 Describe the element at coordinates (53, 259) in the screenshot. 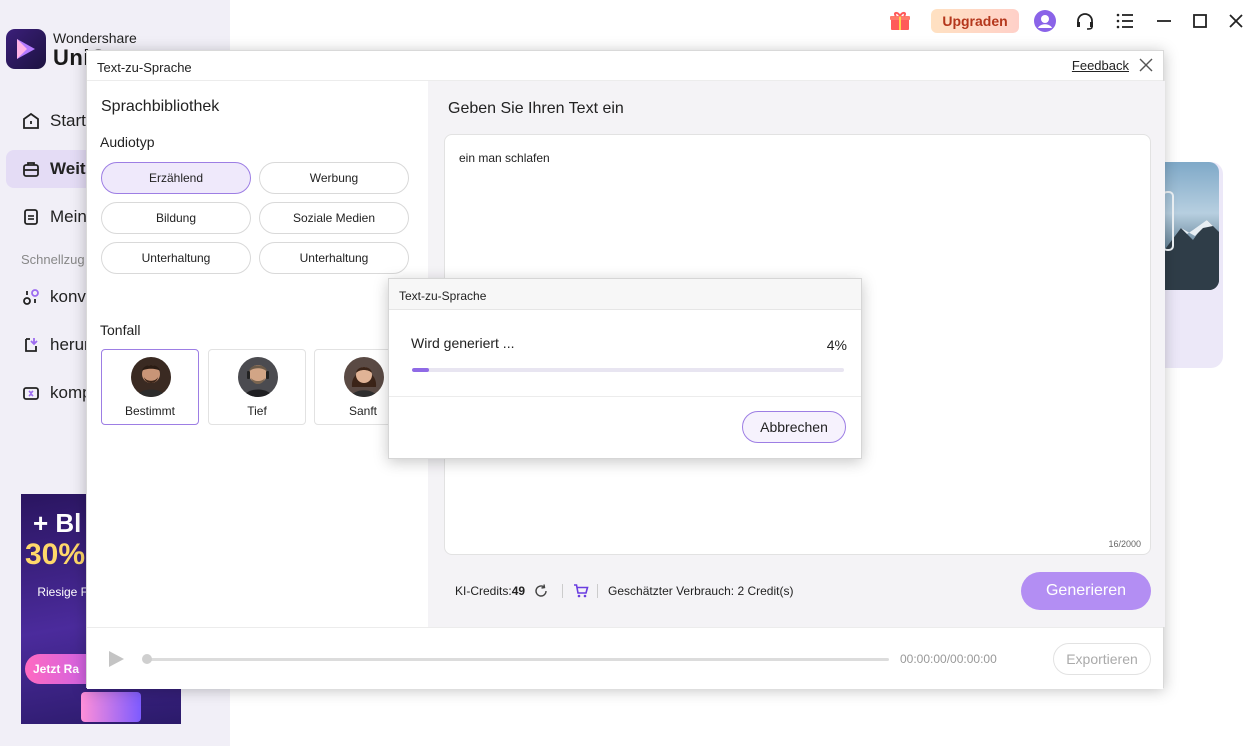

I see `quick-access-label: Schnellzug` at that location.